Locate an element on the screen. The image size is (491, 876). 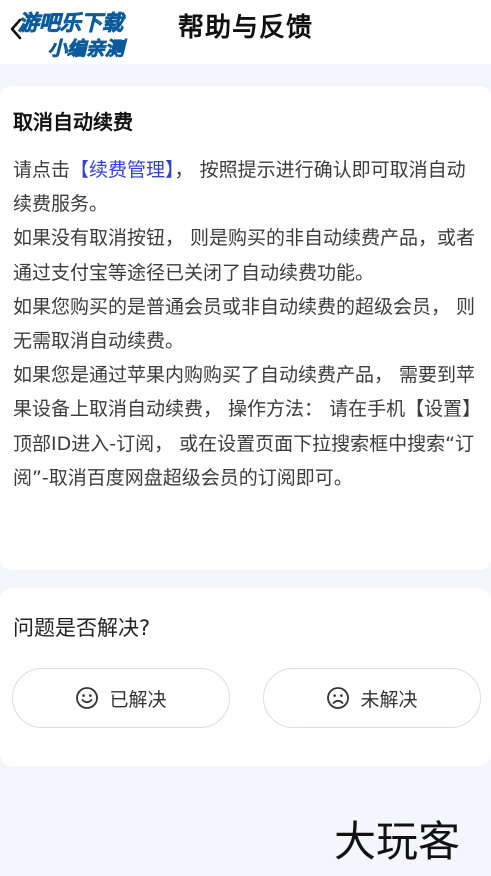
header-bar: 游吧乐下载 小编亲测 帮助与反馈 is located at coordinates (245, 32).